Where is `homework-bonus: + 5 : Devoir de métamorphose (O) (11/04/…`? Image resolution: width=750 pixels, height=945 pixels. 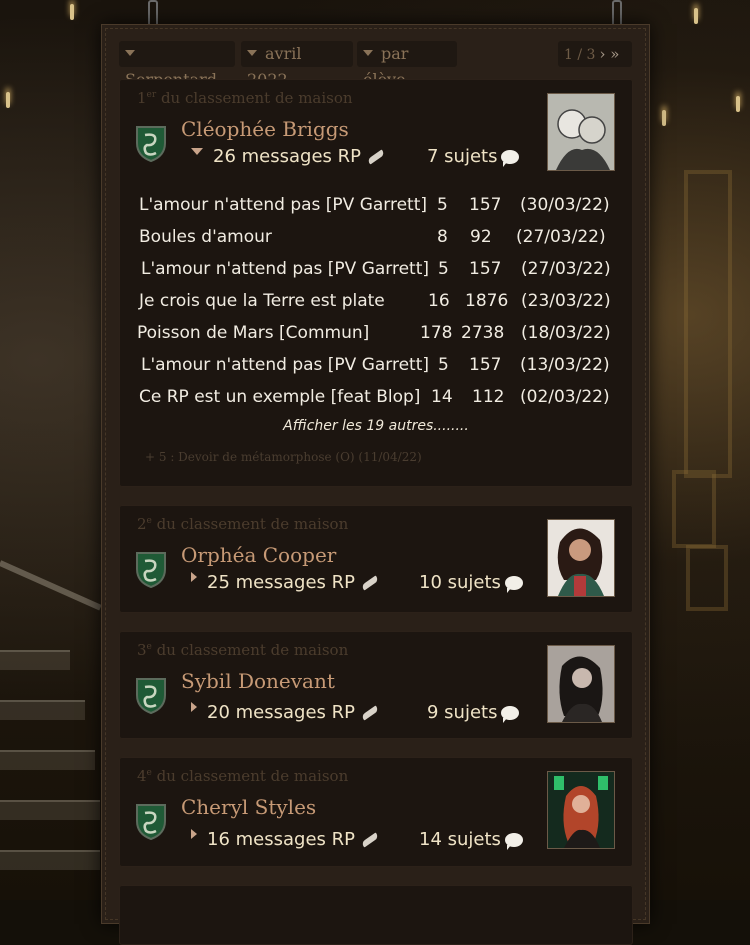
homework-bonus: + 5 : Devoir de métamorphose (O) (11/04/… is located at coordinates (283, 457).